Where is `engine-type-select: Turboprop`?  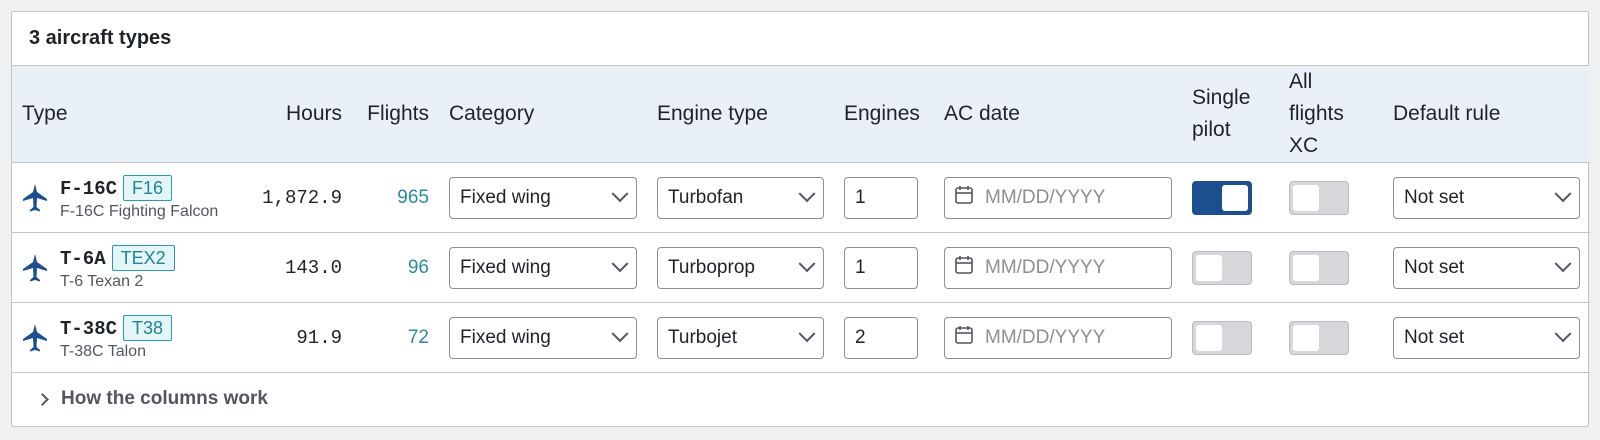
engine-type-select: Turboprop is located at coordinates (740, 267).